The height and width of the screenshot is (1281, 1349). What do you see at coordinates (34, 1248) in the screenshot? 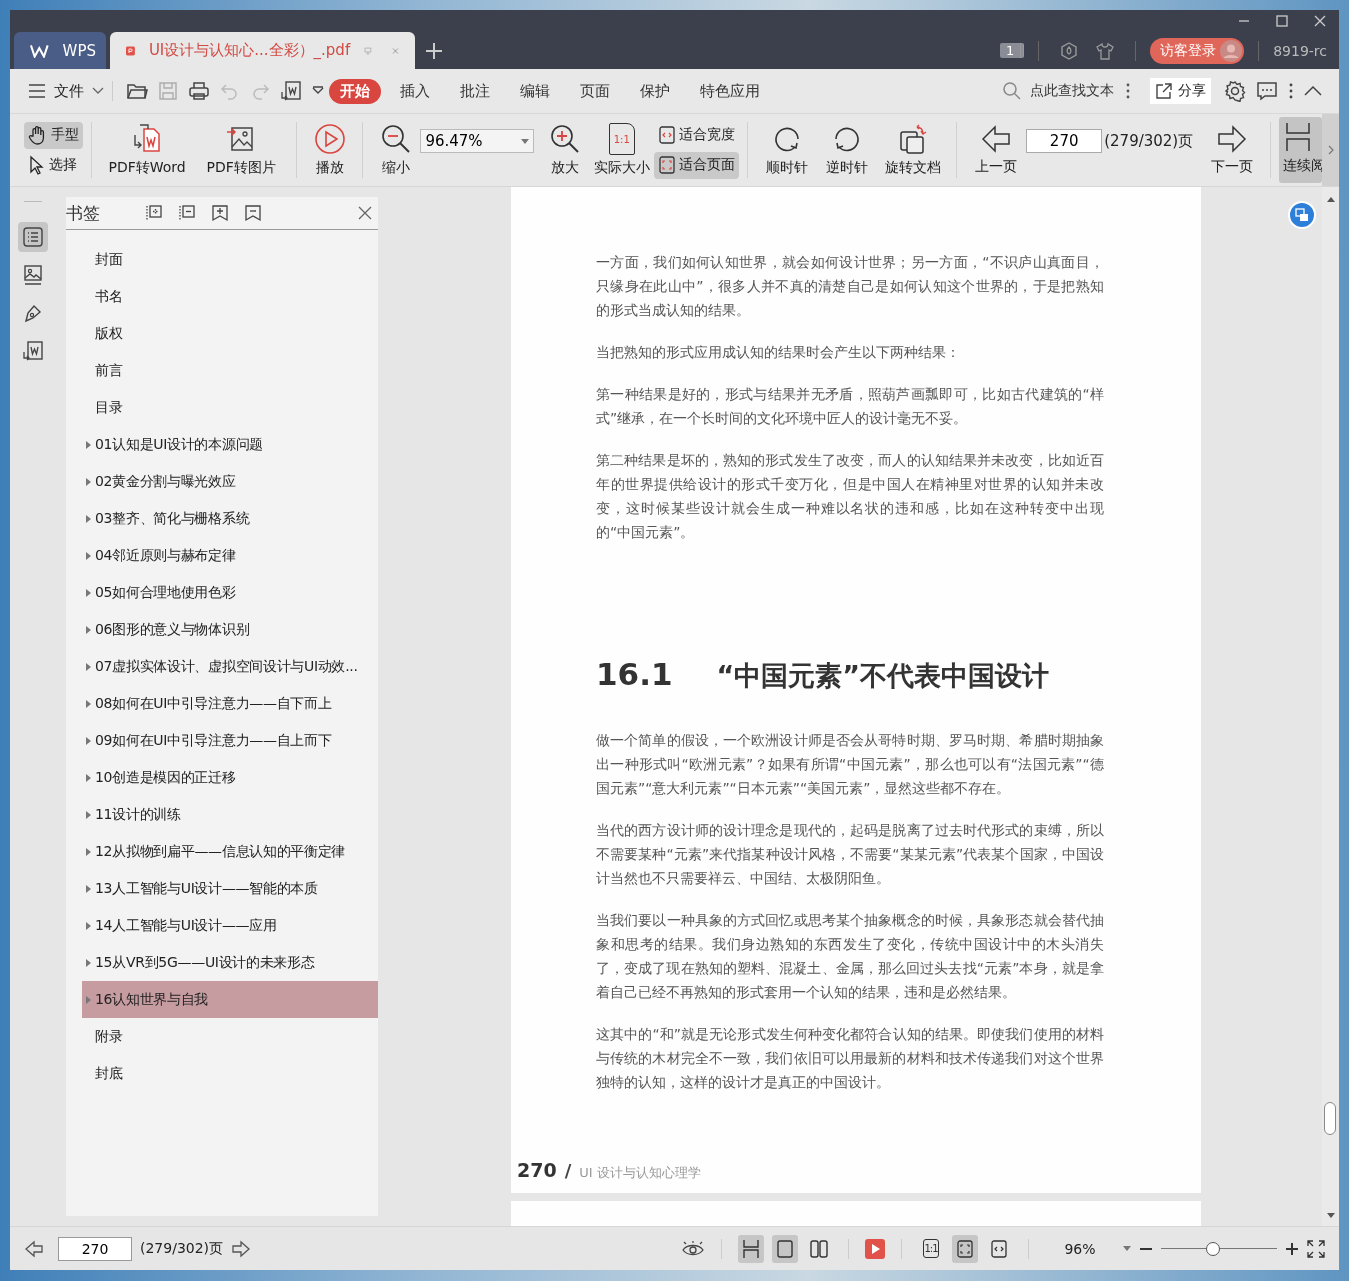
I see `left-arrow-icon` at bounding box center [34, 1248].